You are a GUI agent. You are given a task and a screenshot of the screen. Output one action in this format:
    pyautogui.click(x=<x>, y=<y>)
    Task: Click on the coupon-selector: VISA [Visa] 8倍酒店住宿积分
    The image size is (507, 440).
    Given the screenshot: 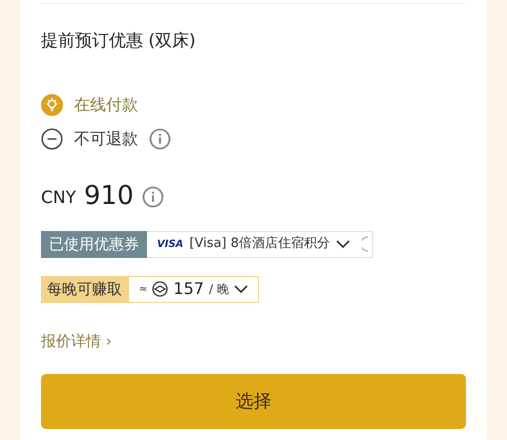 What is the action you would take?
    pyautogui.click(x=260, y=244)
    